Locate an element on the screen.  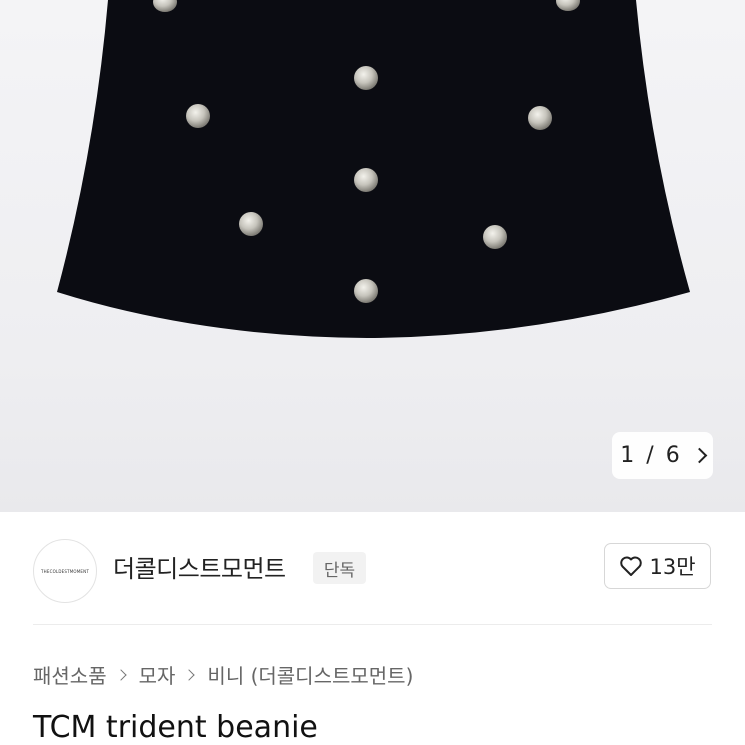
exclusive-badge: 단독 is located at coordinates (339, 568).